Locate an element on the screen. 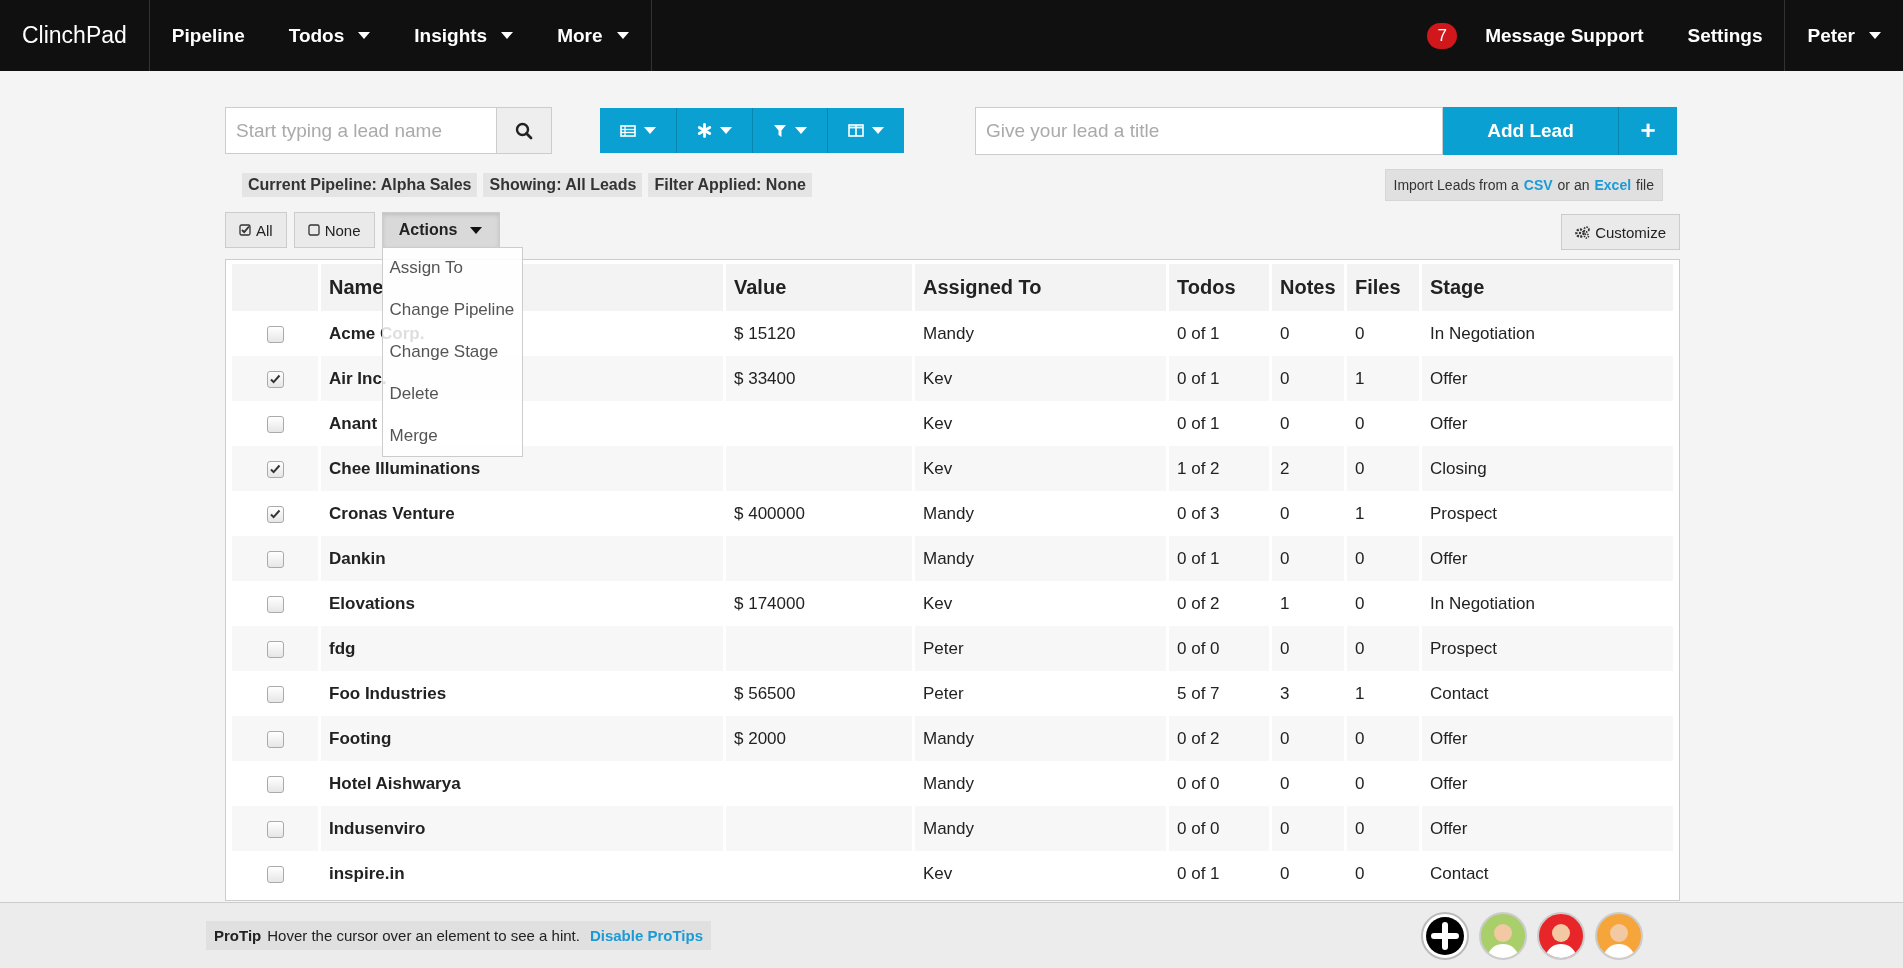 The image size is (1903, 968). status-tag: Showing: All Leads is located at coordinates (563, 185).